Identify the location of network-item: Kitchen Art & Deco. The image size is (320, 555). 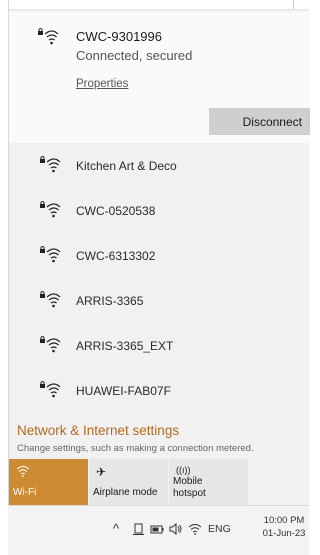
(159, 165).